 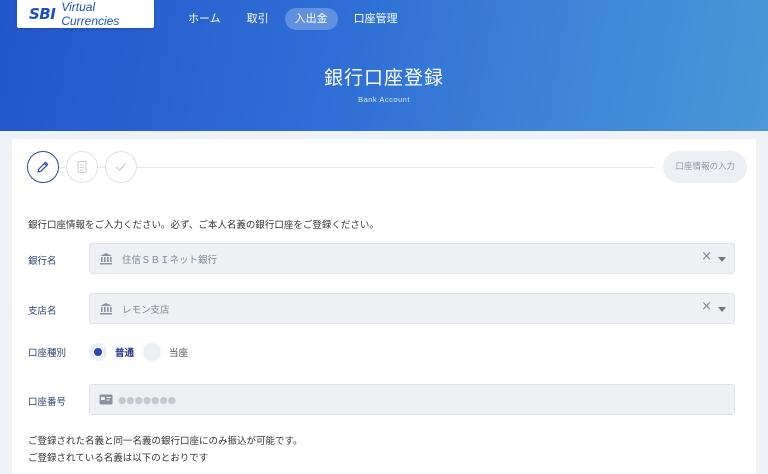 I want to click on step-badge: 口座情報の入力, so click(x=705, y=167).